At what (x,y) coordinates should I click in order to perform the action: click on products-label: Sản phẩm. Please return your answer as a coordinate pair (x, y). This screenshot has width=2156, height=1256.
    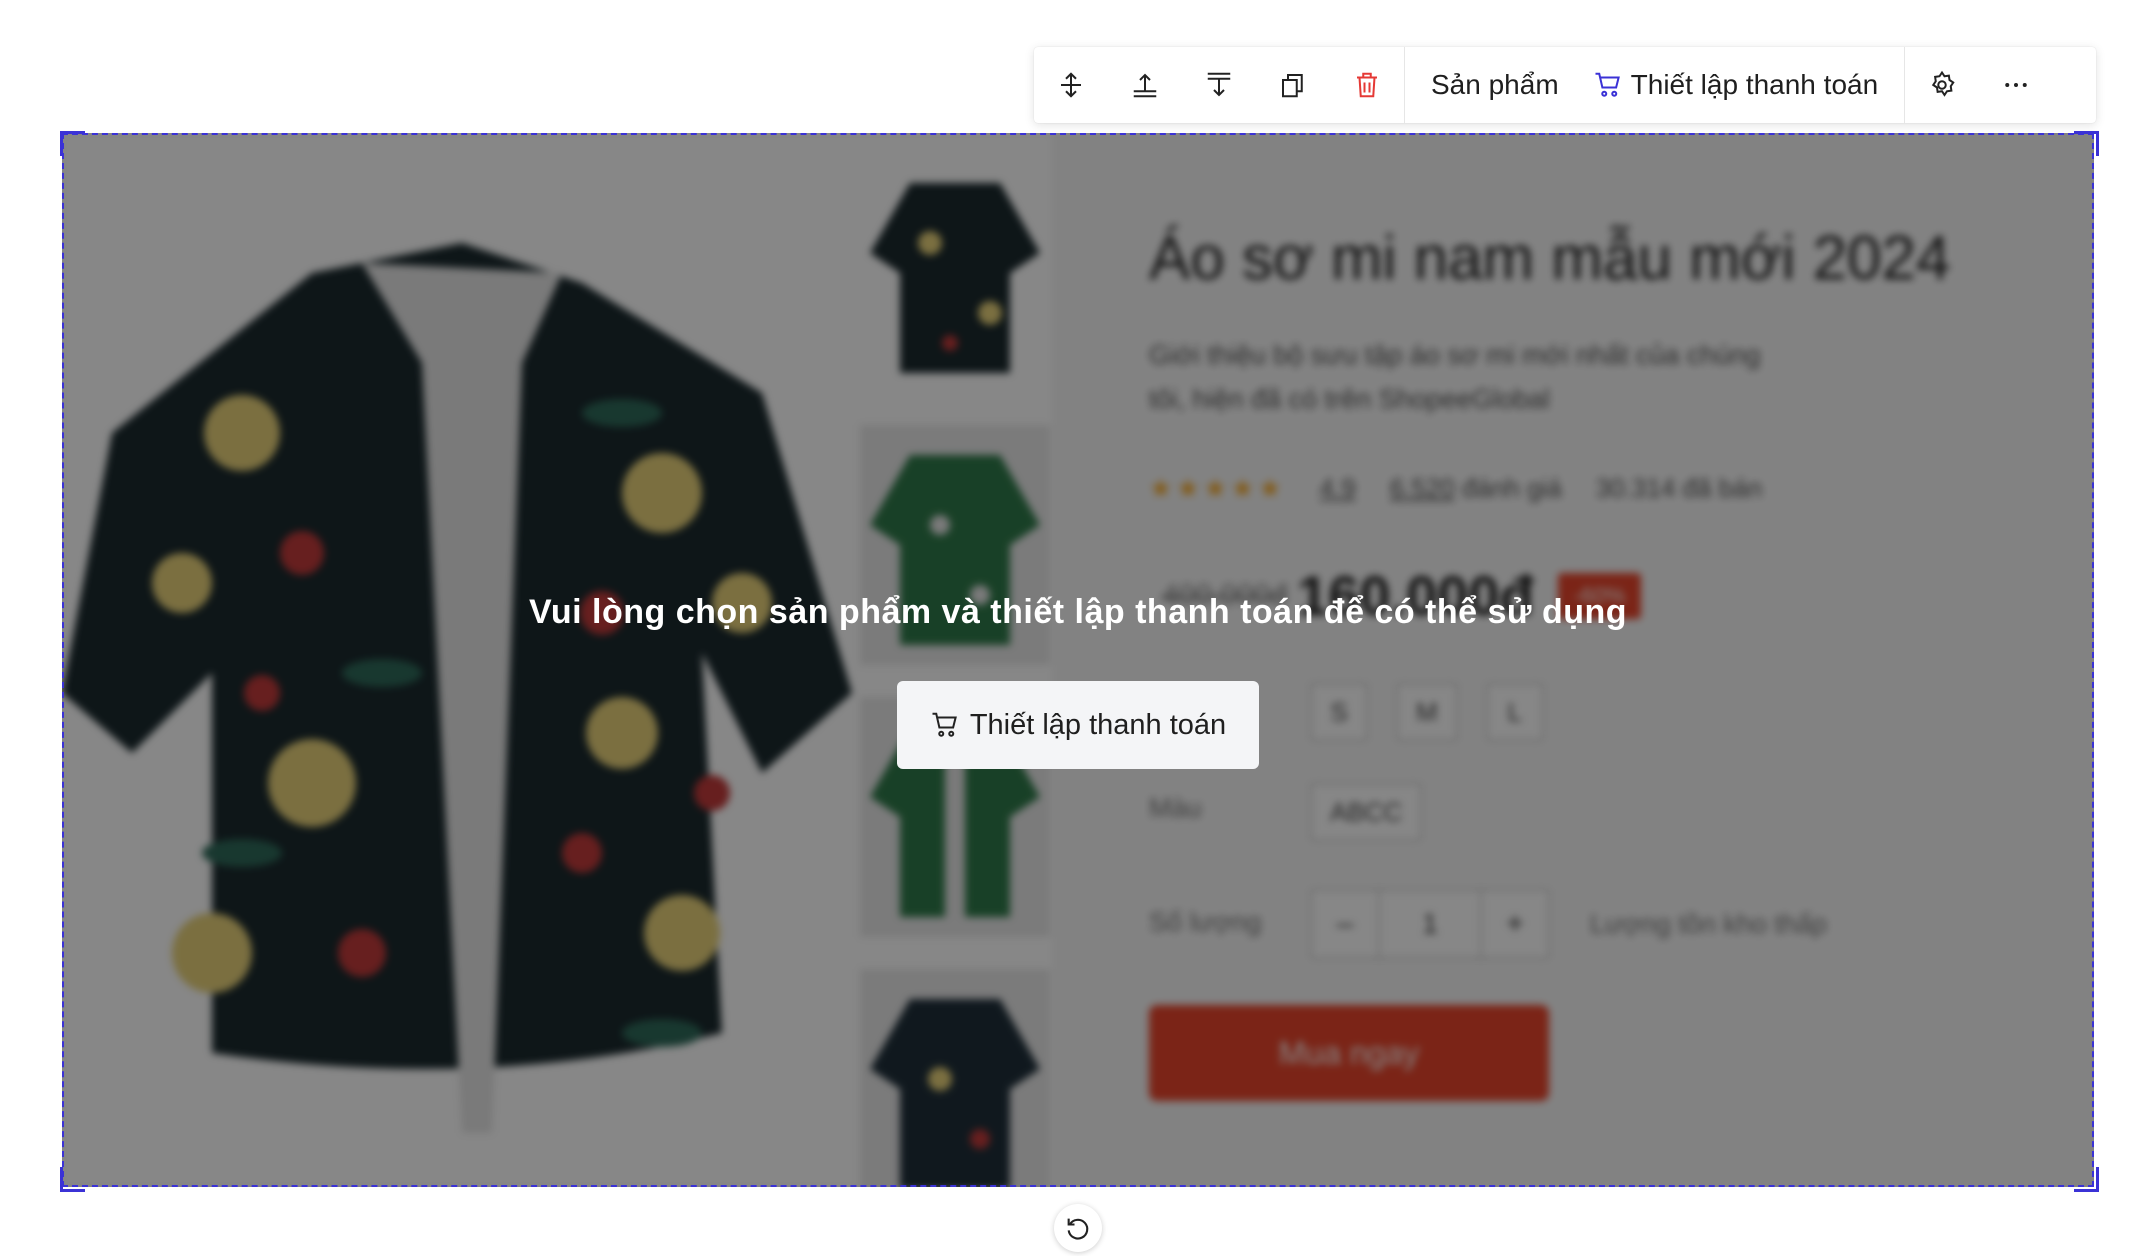
    Looking at the image, I should click on (1495, 84).